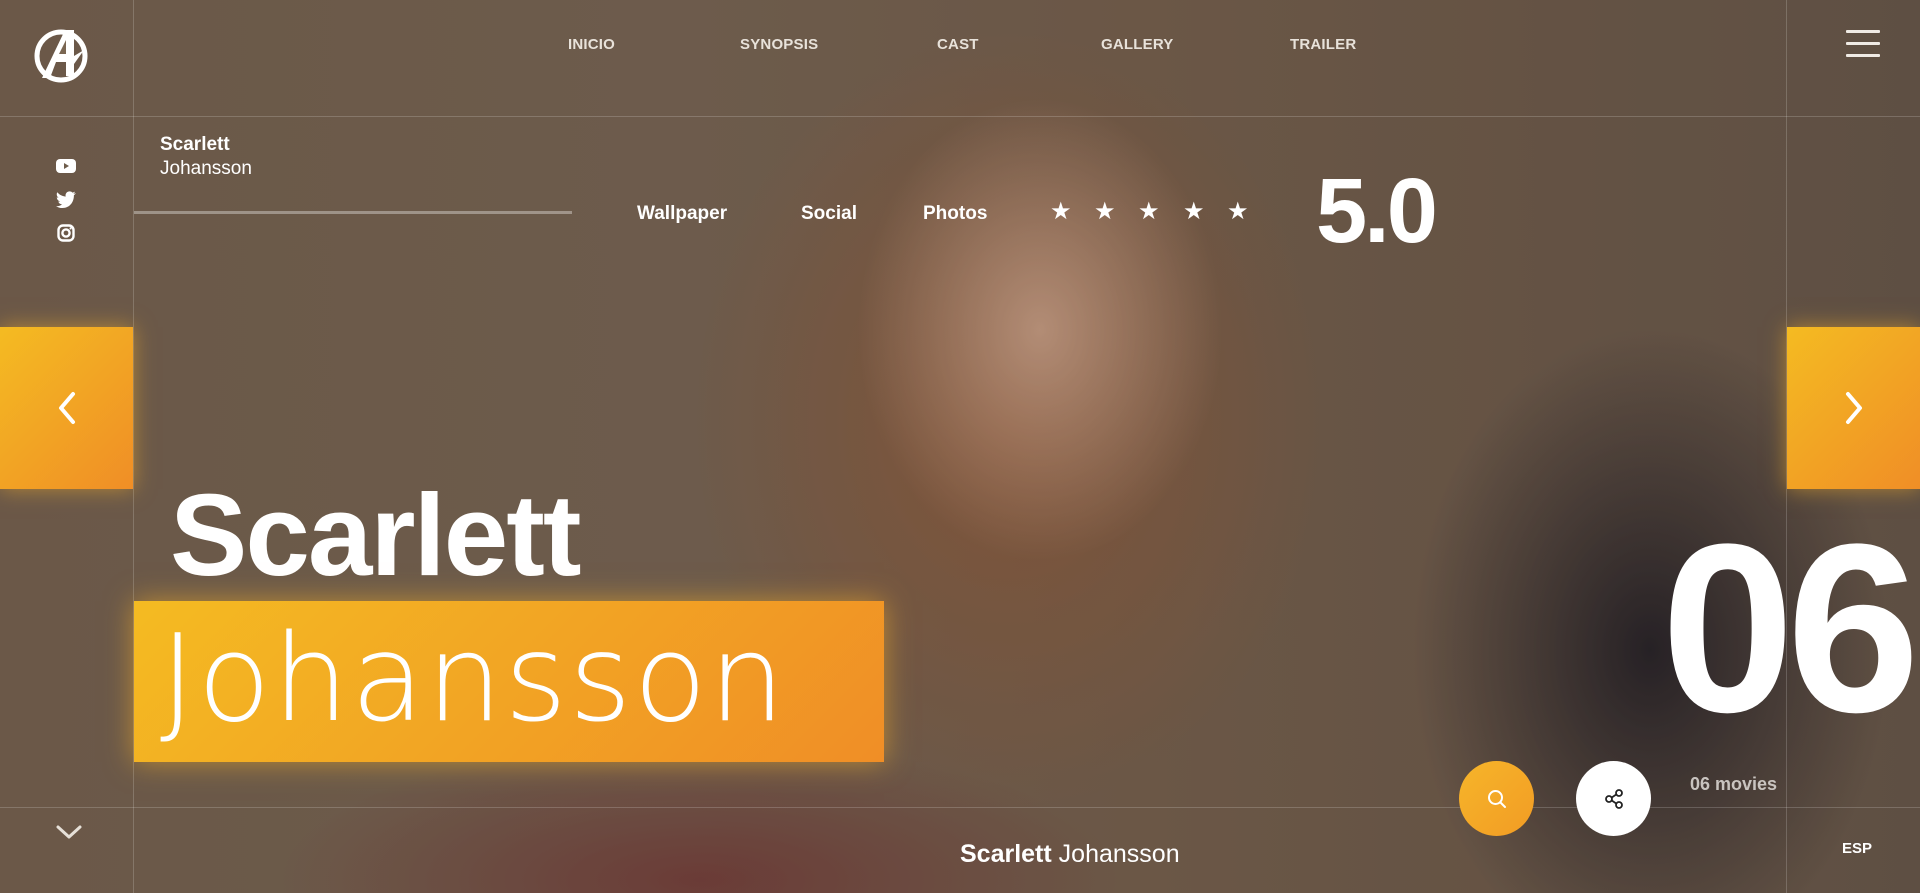 The image size is (1920, 893). I want to click on actor-name-small: Scarlett Johansson, so click(206, 157).